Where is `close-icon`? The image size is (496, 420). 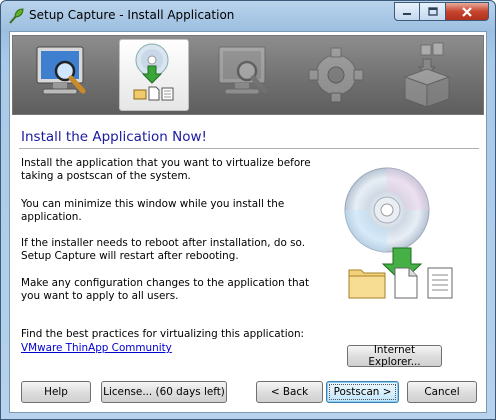
close-icon is located at coordinates (467, 11).